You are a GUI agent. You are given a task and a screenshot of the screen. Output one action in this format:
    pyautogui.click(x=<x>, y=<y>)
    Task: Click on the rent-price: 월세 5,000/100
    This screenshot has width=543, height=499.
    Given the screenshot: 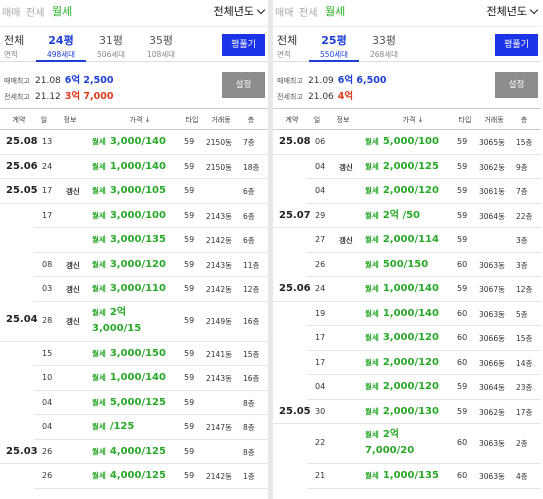 What is the action you would take?
    pyautogui.click(x=402, y=142)
    